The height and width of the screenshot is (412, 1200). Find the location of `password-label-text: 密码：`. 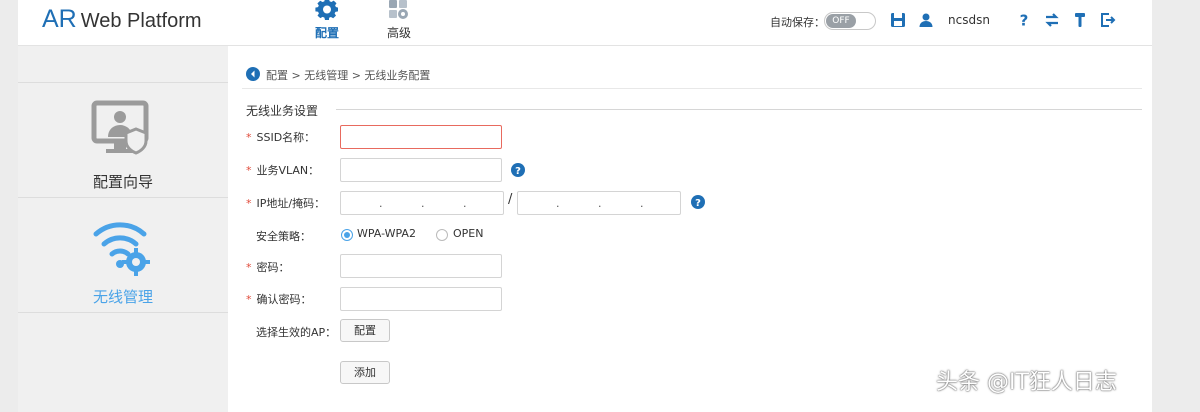

password-label-text: 密码： is located at coordinates (273, 267).